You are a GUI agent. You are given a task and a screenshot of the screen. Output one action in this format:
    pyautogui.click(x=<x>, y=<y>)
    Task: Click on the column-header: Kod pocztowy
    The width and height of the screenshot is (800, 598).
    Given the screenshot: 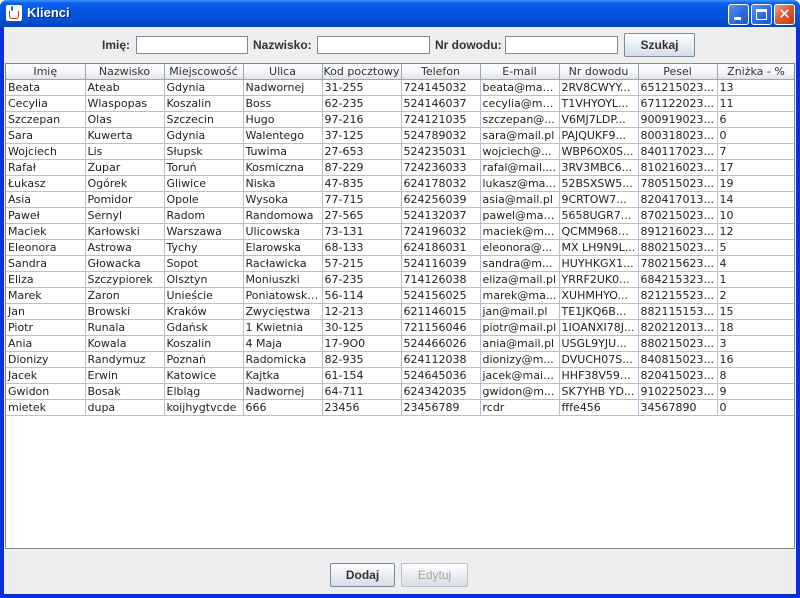 What is the action you would take?
    pyautogui.click(x=362, y=72)
    